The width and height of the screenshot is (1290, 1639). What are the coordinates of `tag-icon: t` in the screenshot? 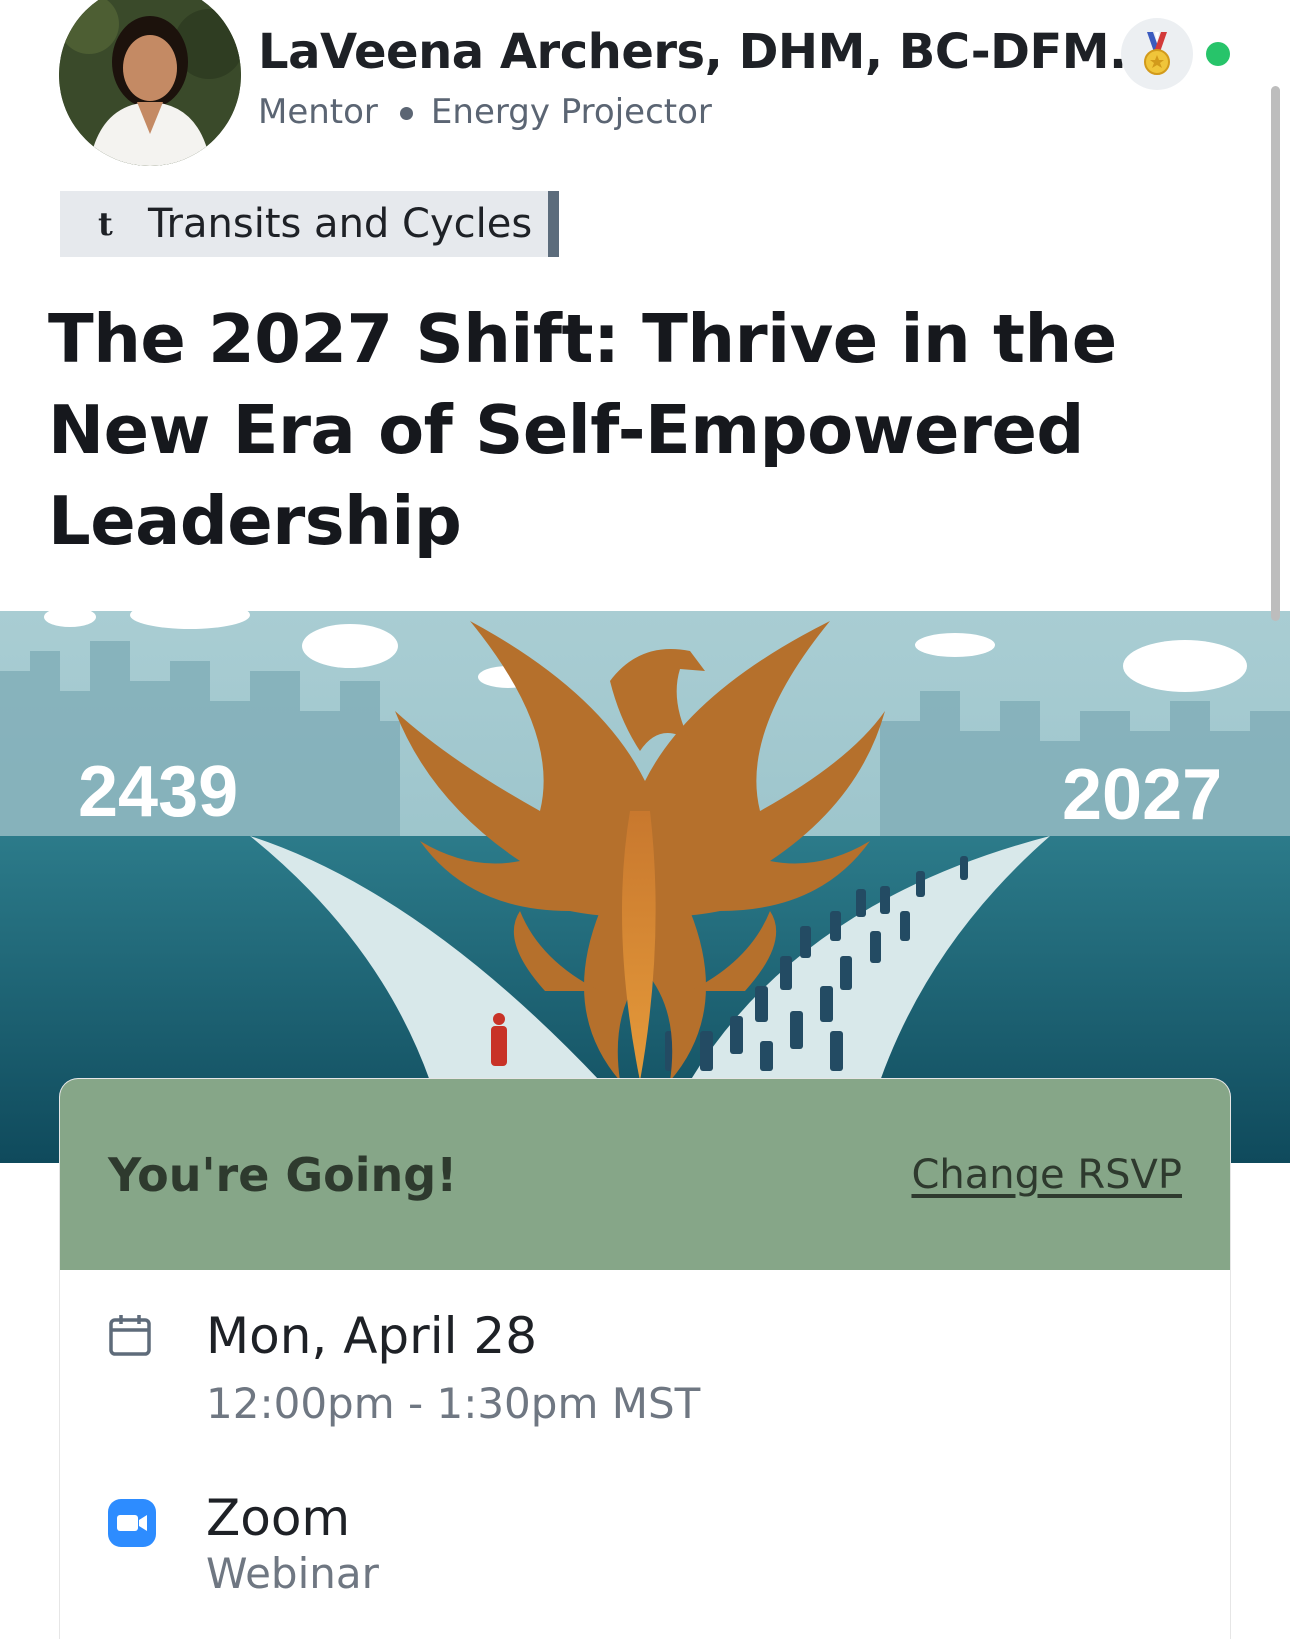 It's located at (105, 224).